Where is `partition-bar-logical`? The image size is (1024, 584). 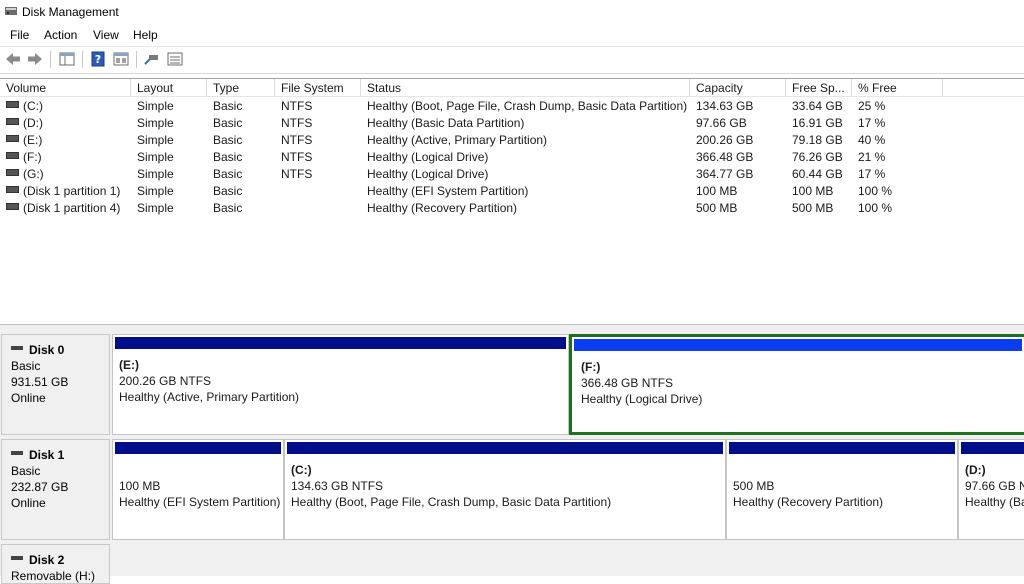 partition-bar-logical is located at coordinates (798, 345).